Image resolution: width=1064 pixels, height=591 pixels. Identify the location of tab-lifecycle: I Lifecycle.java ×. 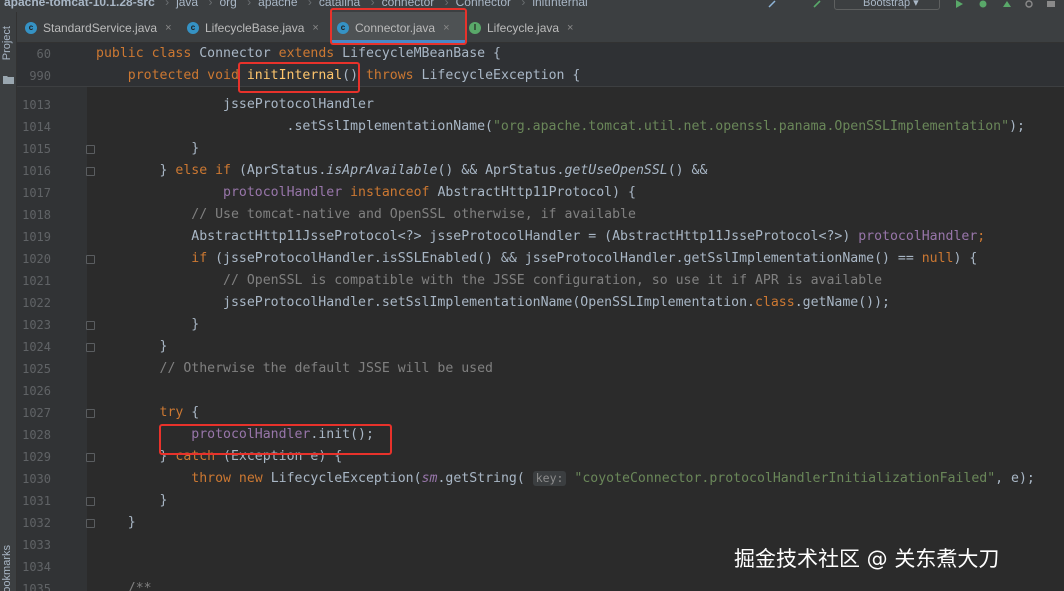
(534, 27).